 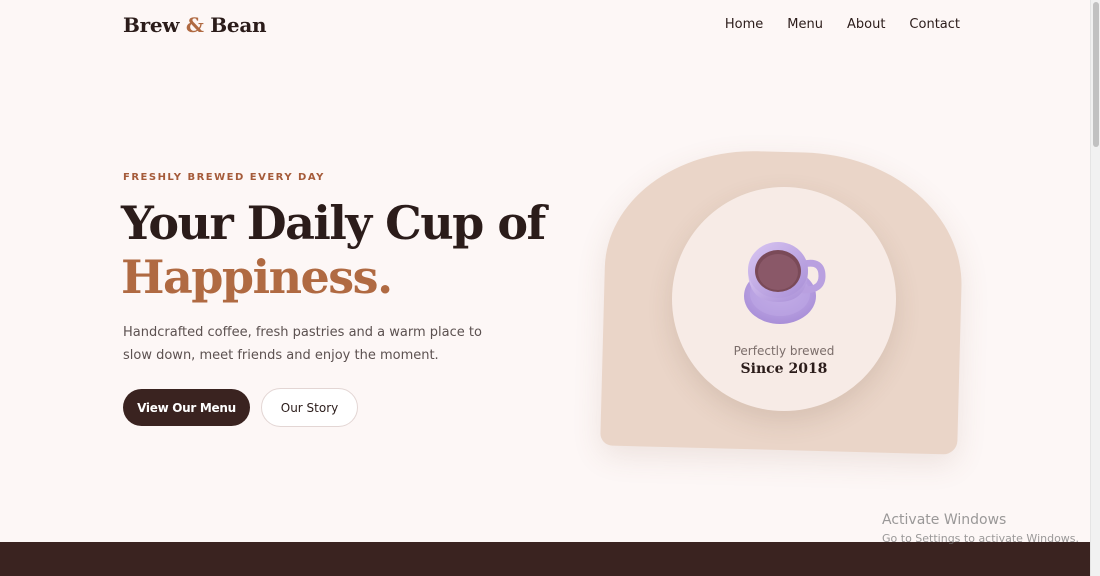 I want to click on hero-headline-line2: Happiness., so click(x=257, y=277).